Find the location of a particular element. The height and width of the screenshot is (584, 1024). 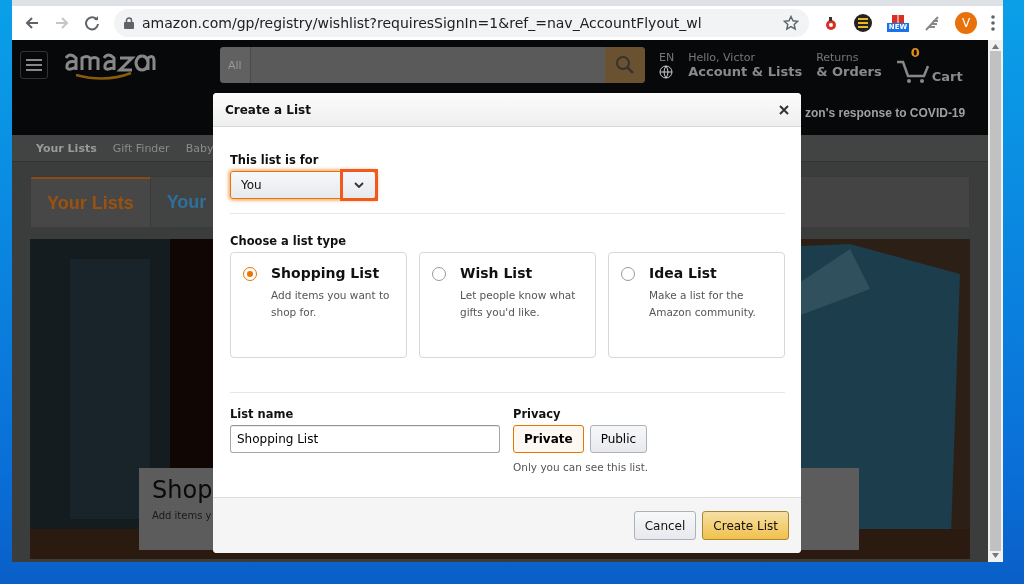

cart-button: 0 Cart is located at coordinates (929, 65).